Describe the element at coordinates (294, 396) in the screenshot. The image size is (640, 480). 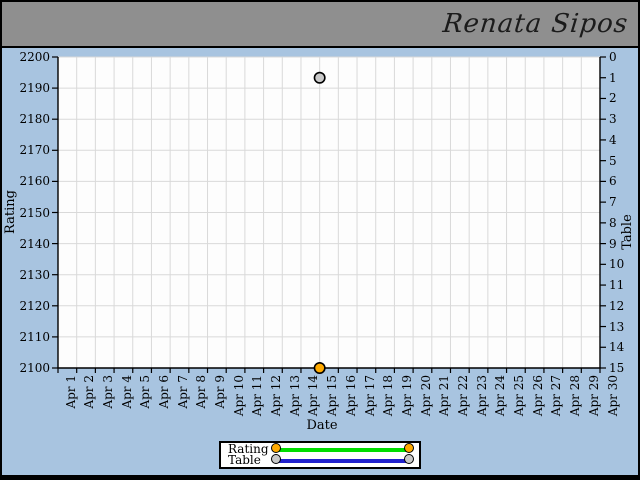
I see `x-axis-tick-label: Apr 13` at that location.